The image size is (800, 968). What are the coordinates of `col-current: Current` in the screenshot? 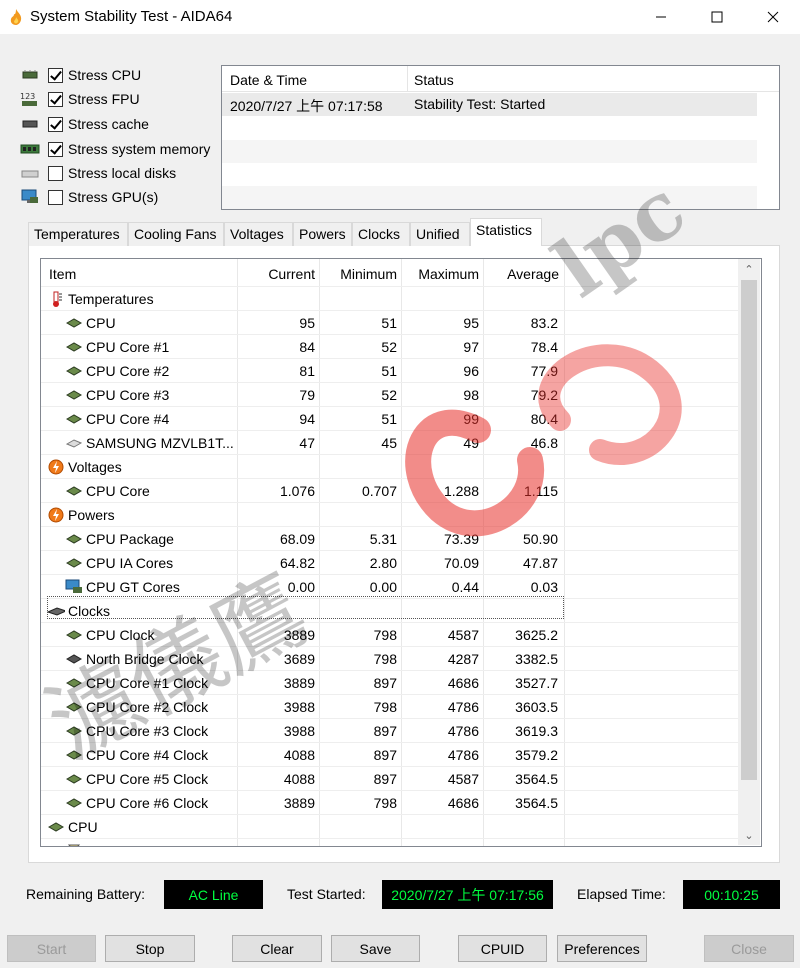 It's located at (276, 274).